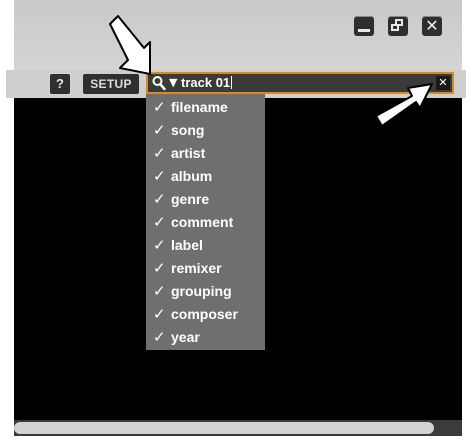 The image size is (466, 440). I want to click on close-button: ✕, so click(432, 26).